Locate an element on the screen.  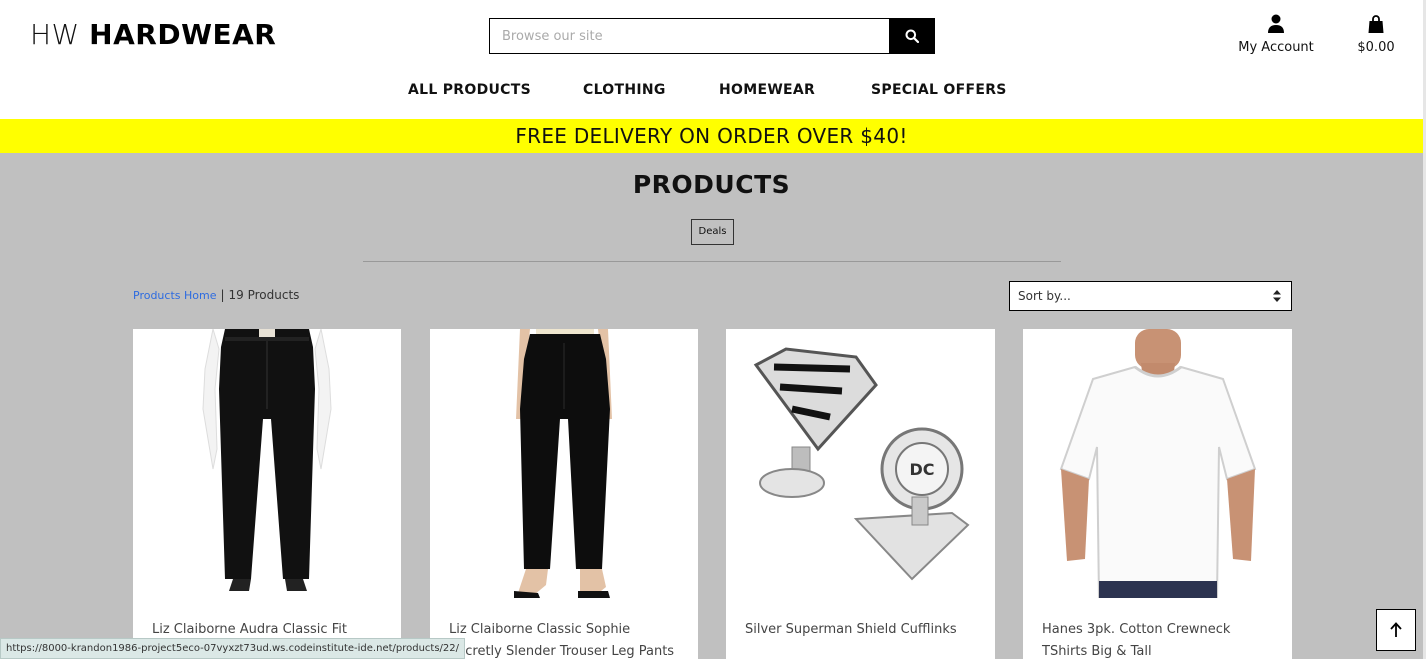
shopping-bag-icon is located at coordinates (1376, 24).